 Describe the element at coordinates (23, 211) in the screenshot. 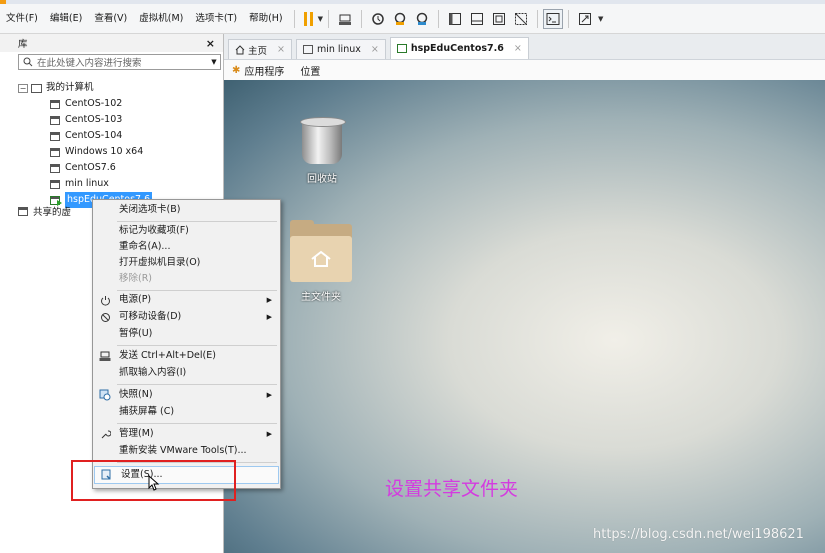

I see `shared-vm-icon` at that location.